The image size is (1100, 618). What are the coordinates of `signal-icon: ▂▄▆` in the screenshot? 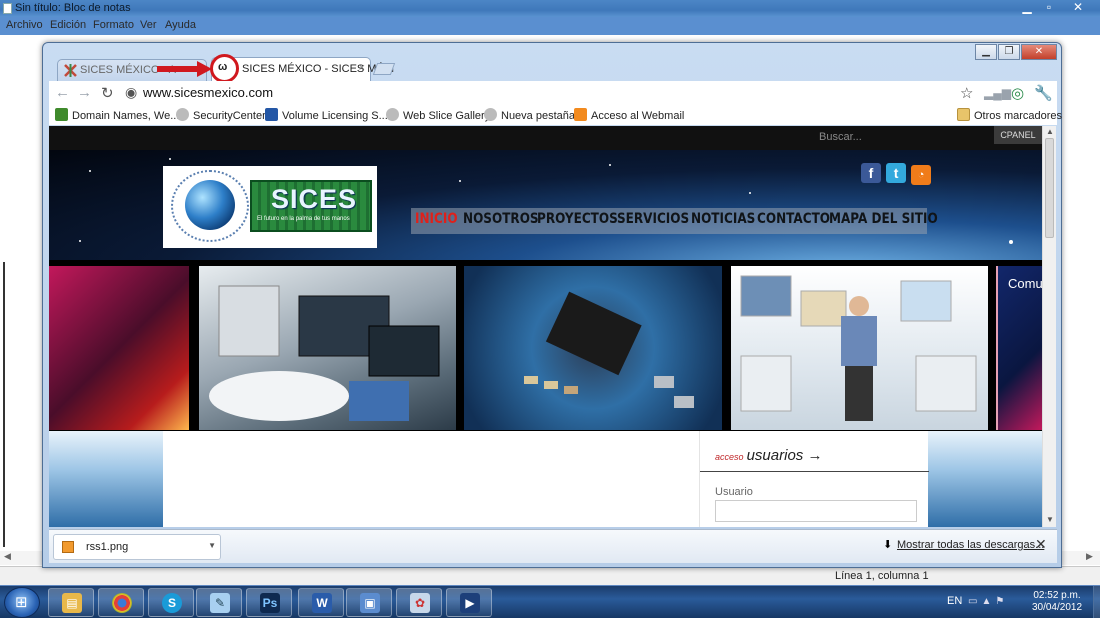 It's located at (997, 93).